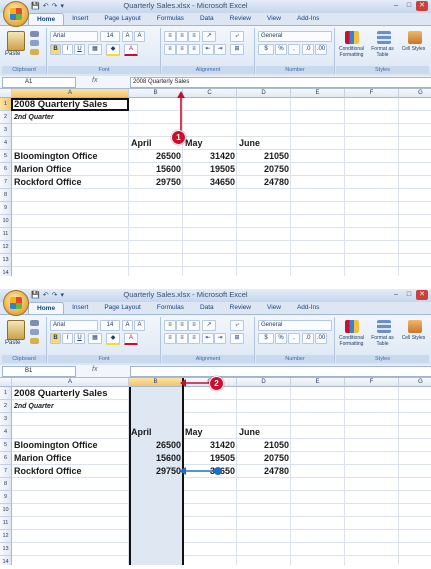 The width and height of the screenshot is (431, 569). Describe the element at coordinates (60, 393) in the screenshot. I see `sheet-title: 2008 Quarterly Sales` at that location.